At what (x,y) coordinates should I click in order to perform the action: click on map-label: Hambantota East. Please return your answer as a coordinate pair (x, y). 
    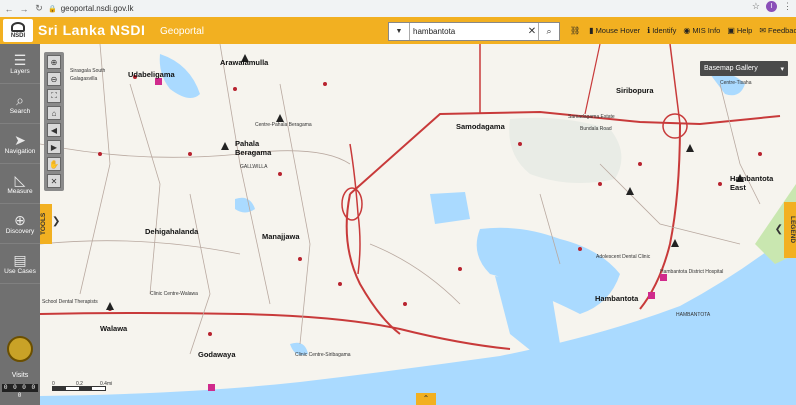
    Looking at the image, I should click on (752, 183).